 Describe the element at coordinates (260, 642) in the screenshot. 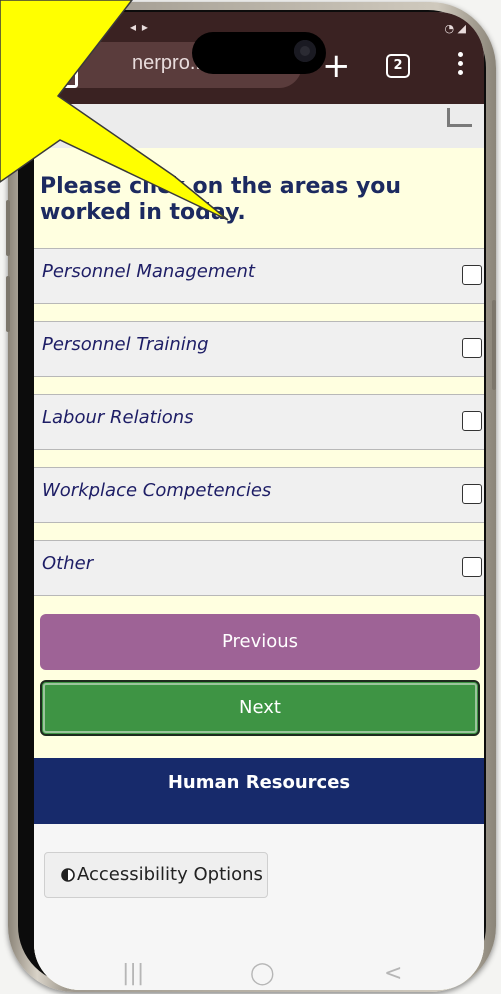

I see `previous-button: Previous` at that location.